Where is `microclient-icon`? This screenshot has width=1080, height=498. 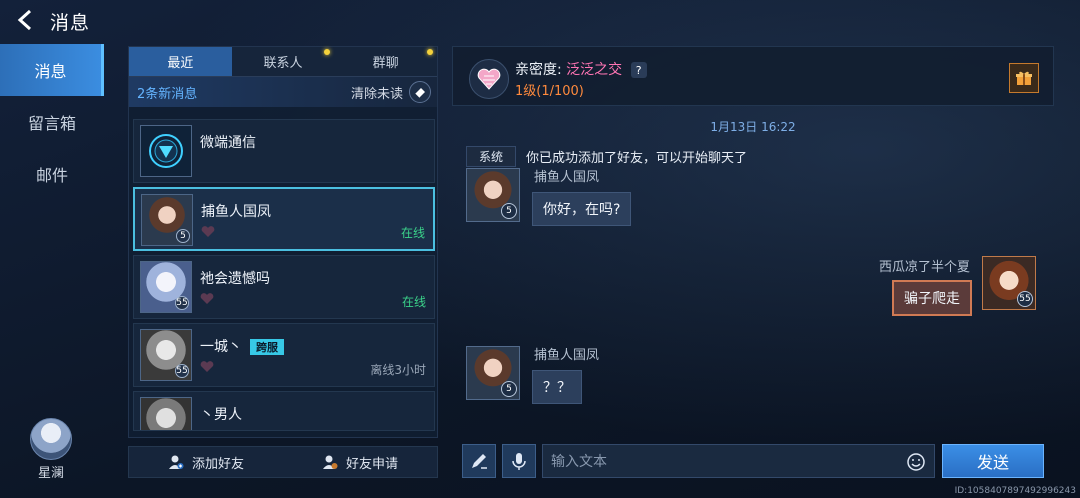 microclient-icon is located at coordinates (166, 151).